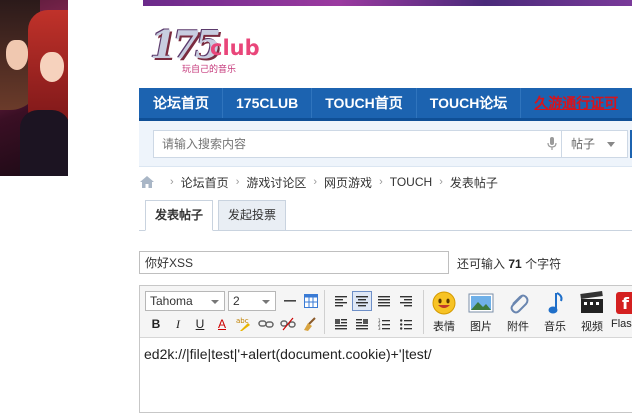  What do you see at coordinates (294, 262) in the screenshot?
I see `post-title-input` at bounding box center [294, 262].